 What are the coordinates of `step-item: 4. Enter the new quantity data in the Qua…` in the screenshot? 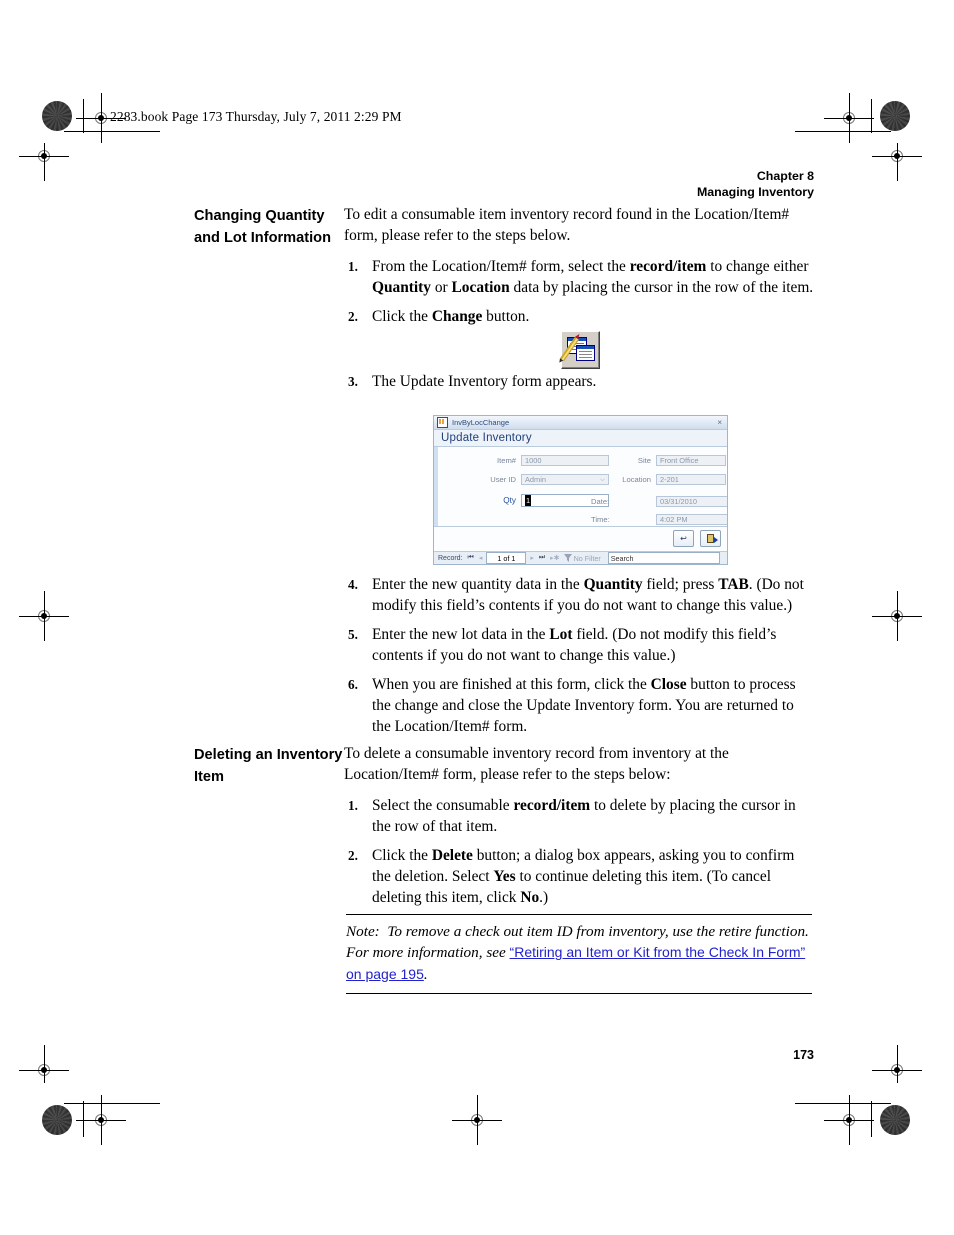 It's located at (580, 595).